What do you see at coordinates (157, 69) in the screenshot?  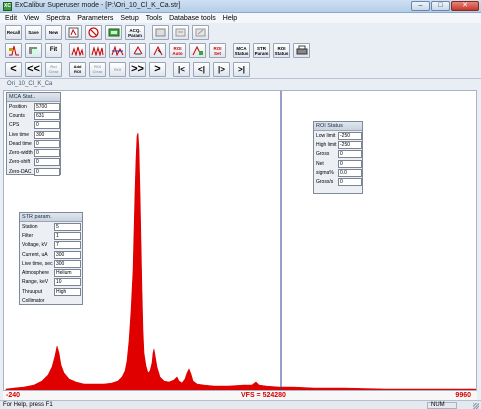 I see `next-spectrum-button: >` at bounding box center [157, 69].